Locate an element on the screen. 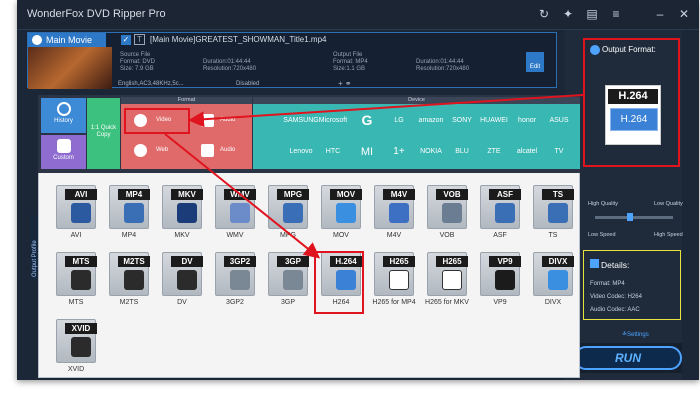 Image resolution: width=700 pixels, height=407 pixels. arrow-to-video is located at coordinates (386, 111).